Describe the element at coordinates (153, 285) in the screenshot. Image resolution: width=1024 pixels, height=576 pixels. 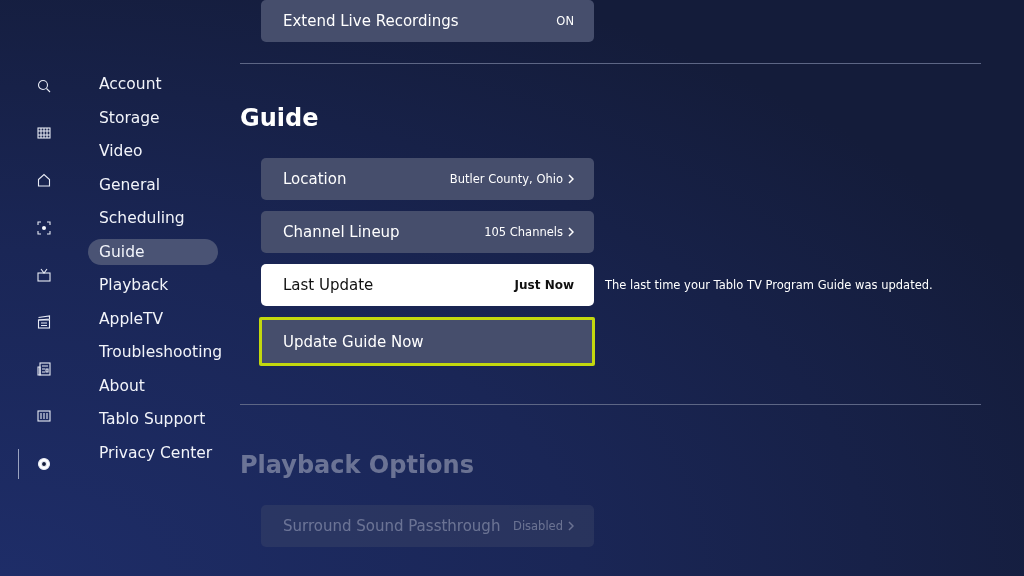
I see `menu-item: Playback` at that location.